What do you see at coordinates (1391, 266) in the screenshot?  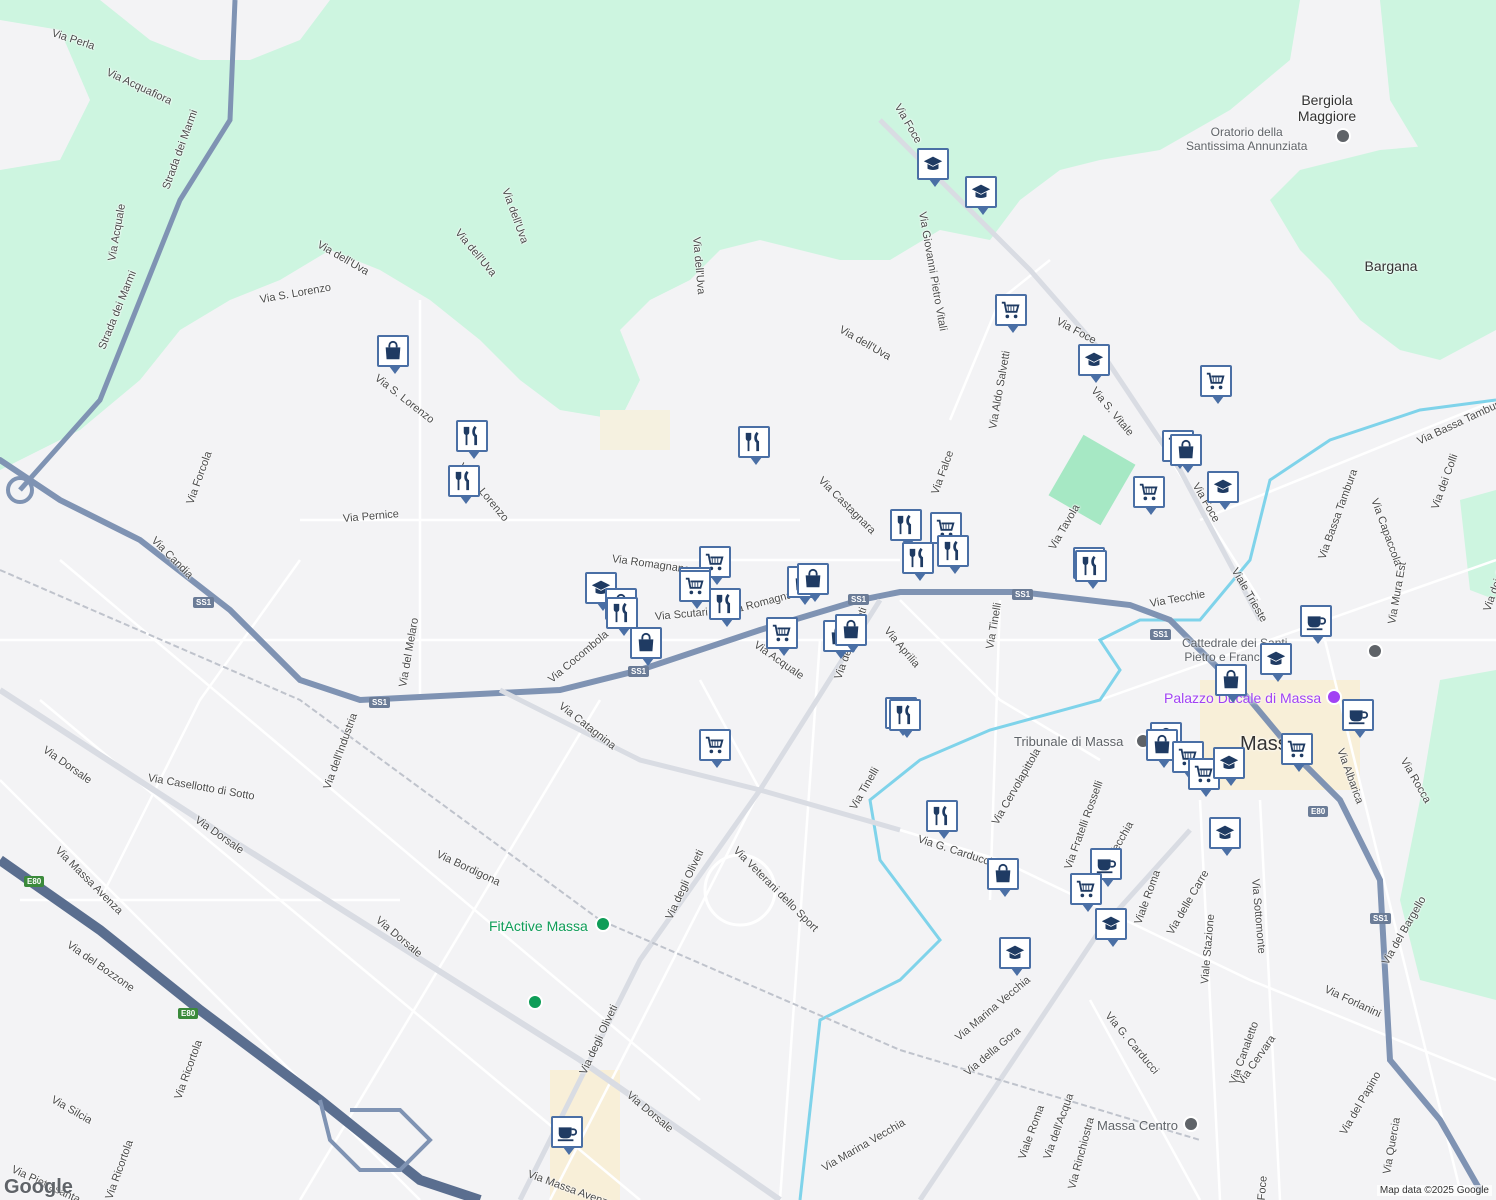 I see `place-label: Bargana` at bounding box center [1391, 266].